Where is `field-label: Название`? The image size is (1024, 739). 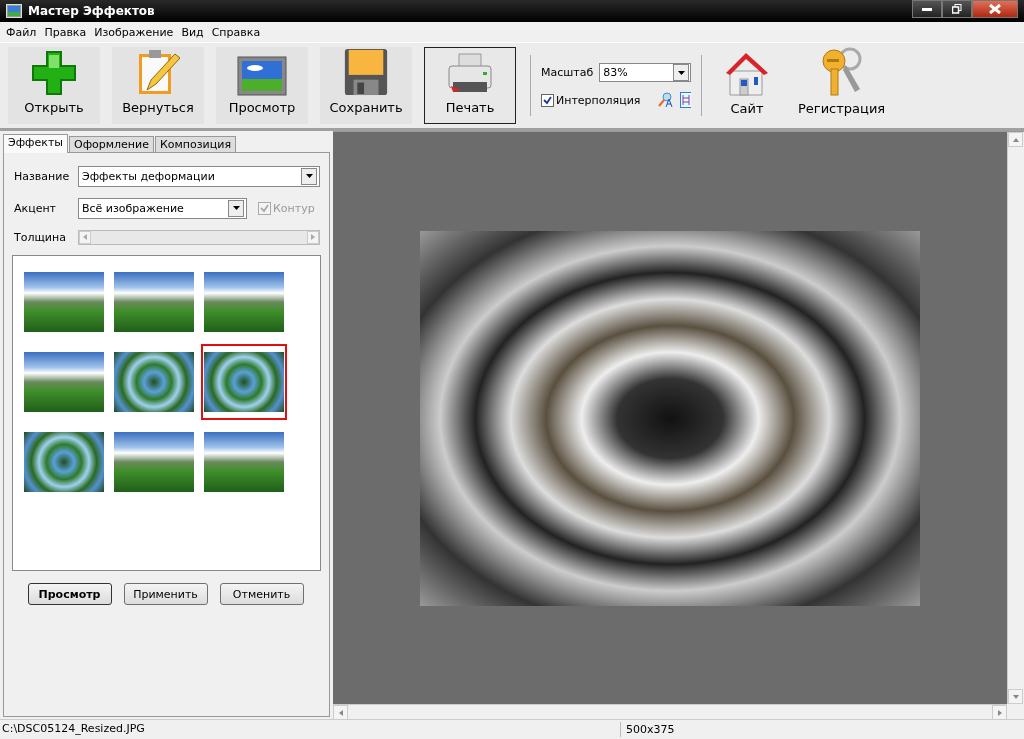
field-label: Название is located at coordinates (42, 176).